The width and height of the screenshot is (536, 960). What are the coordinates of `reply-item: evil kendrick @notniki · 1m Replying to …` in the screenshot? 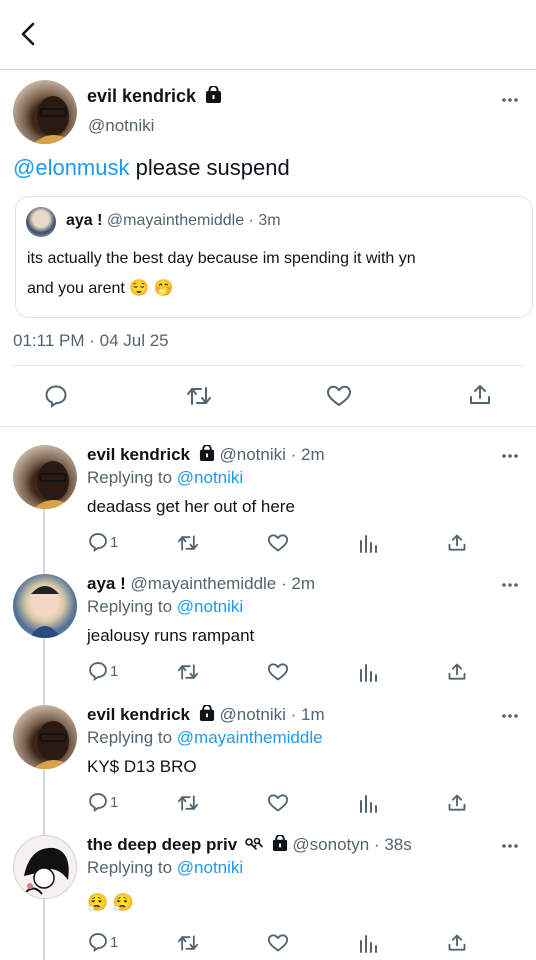 It's located at (268, 765).